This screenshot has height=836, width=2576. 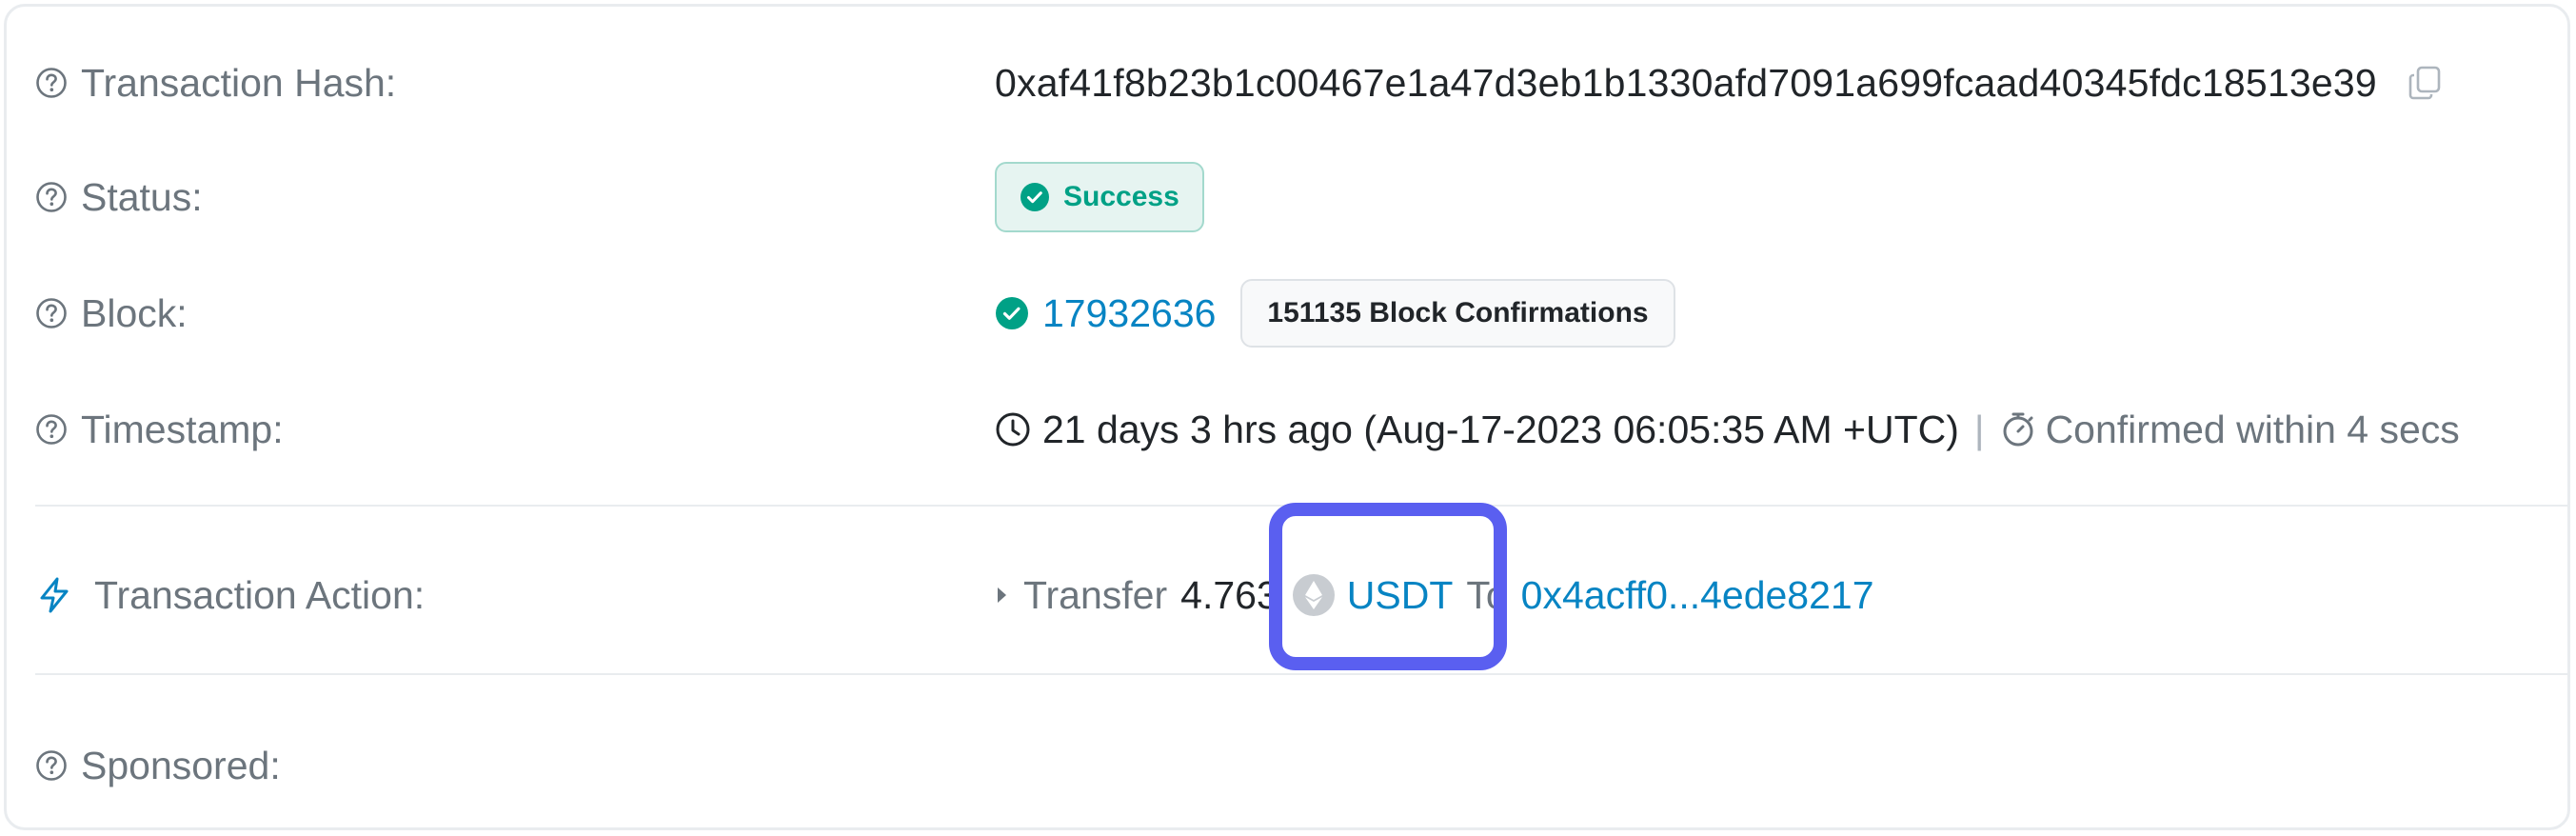 What do you see at coordinates (1314, 595) in the screenshot?
I see `ethereum-token-icon` at bounding box center [1314, 595].